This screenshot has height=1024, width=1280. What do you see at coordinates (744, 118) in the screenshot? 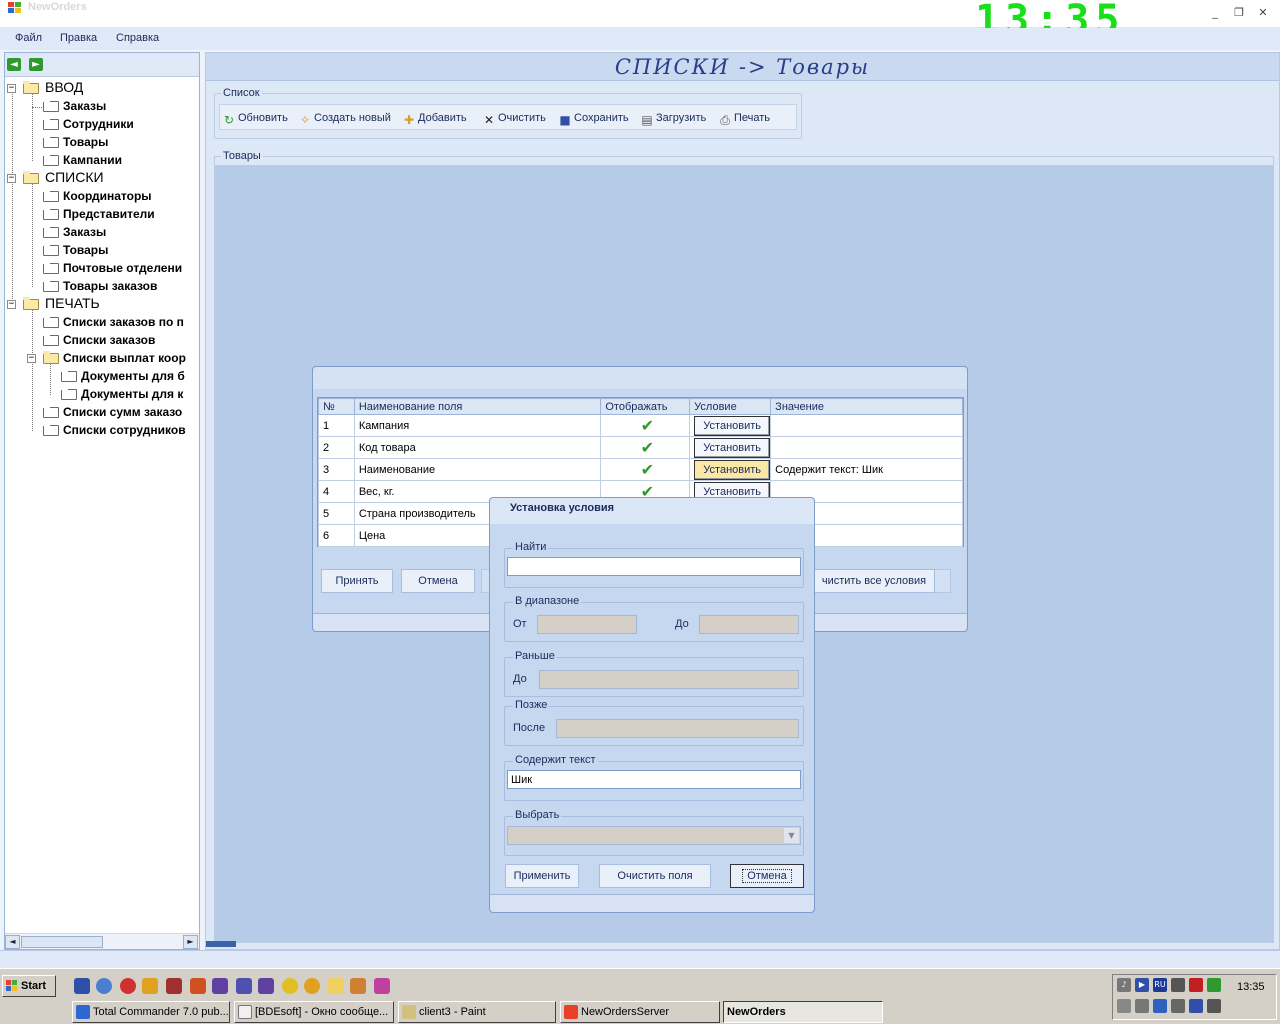
I see `print-button: ⎙ Печать` at bounding box center [744, 118].